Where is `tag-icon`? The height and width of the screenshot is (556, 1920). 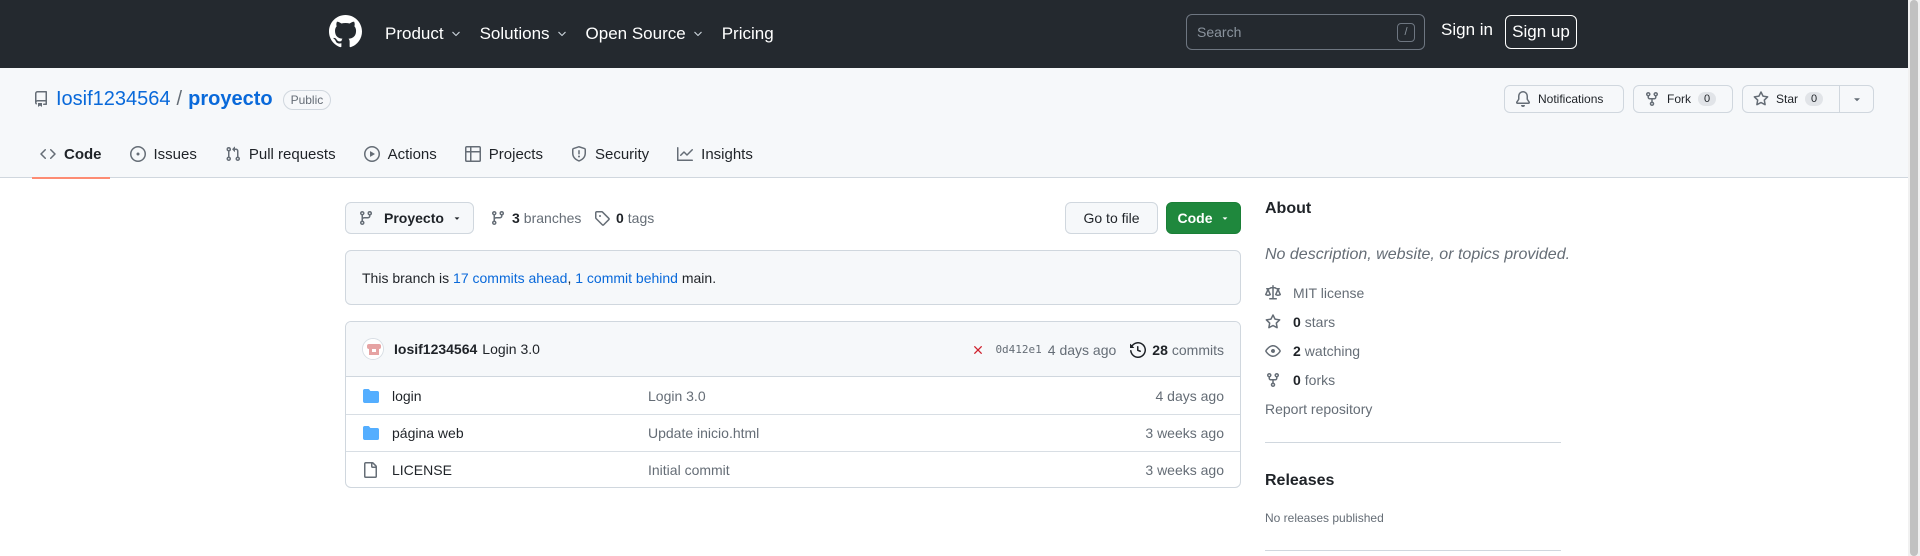 tag-icon is located at coordinates (602, 218).